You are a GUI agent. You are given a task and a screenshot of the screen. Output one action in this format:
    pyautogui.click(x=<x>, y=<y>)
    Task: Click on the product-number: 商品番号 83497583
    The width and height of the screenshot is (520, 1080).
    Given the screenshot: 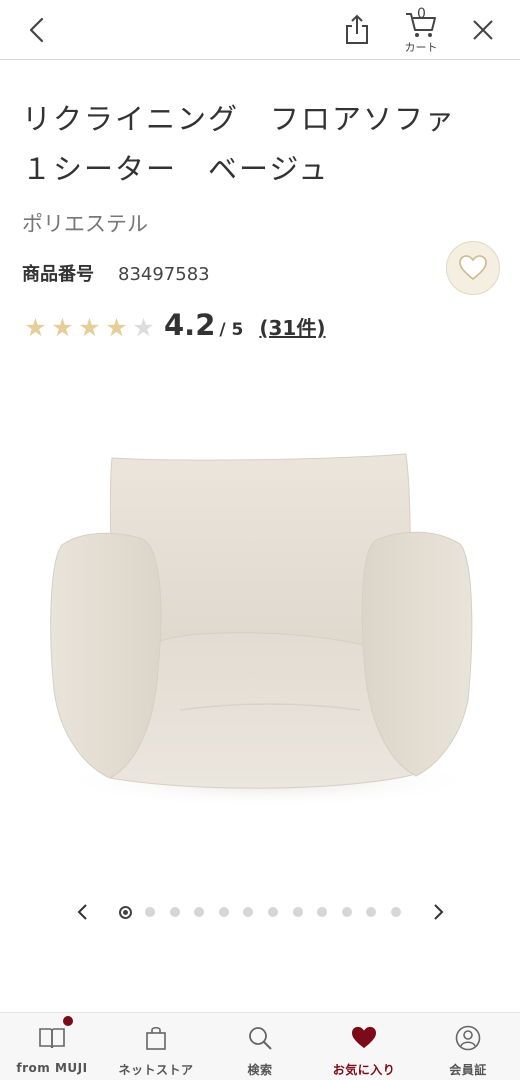 What is the action you would take?
    pyautogui.click(x=116, y=273)
    